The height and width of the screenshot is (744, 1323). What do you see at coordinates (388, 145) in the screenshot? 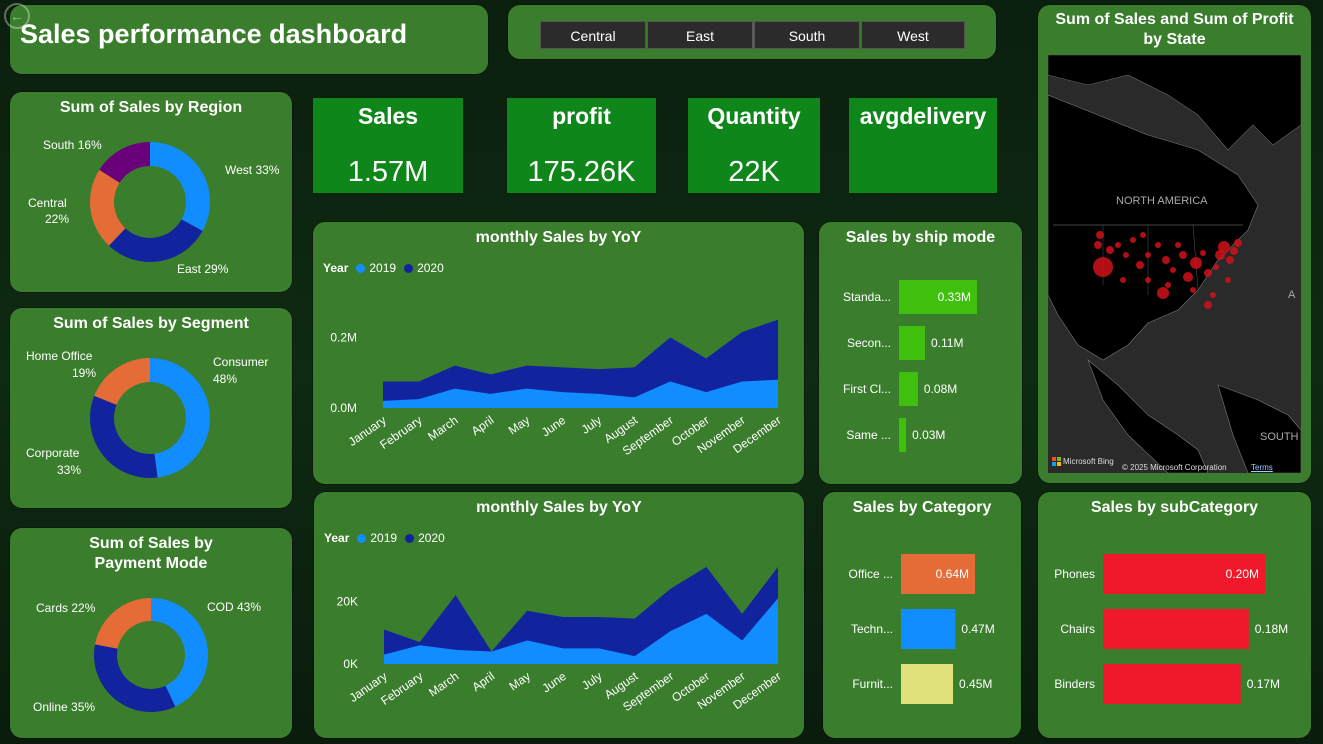
I see `kpi-sales: Sales 1.57M` at bounding box center [388, 145].